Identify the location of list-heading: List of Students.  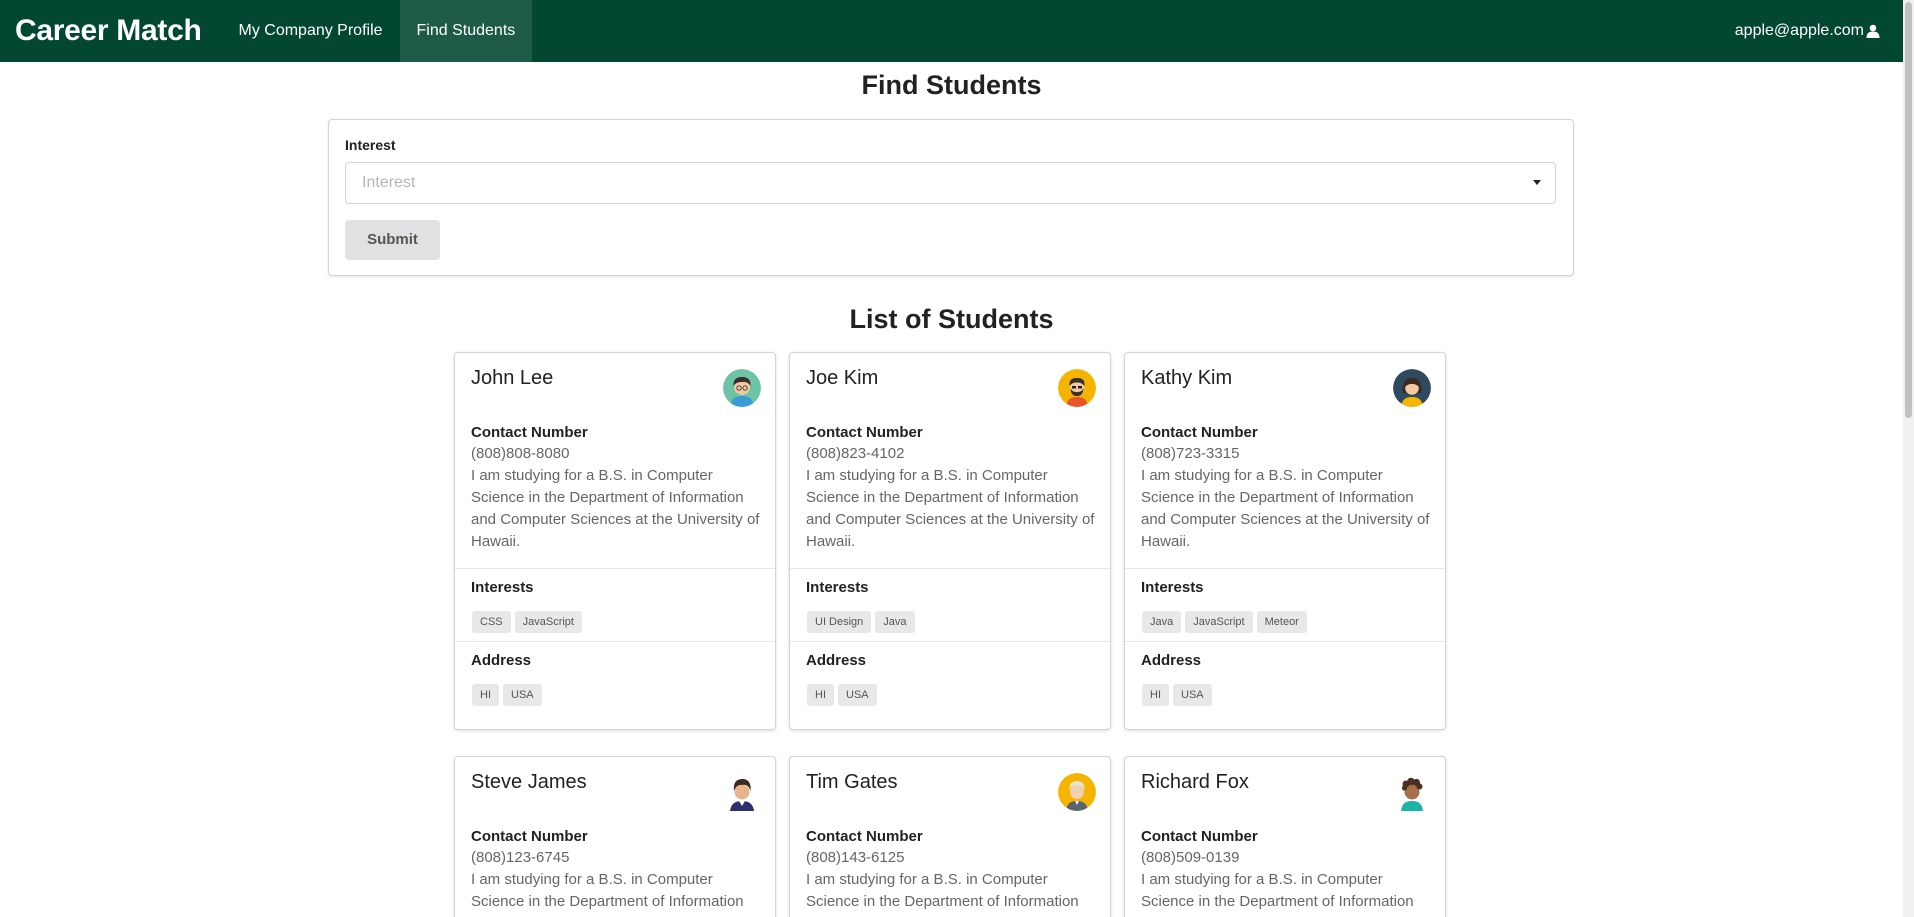
(951, 319).